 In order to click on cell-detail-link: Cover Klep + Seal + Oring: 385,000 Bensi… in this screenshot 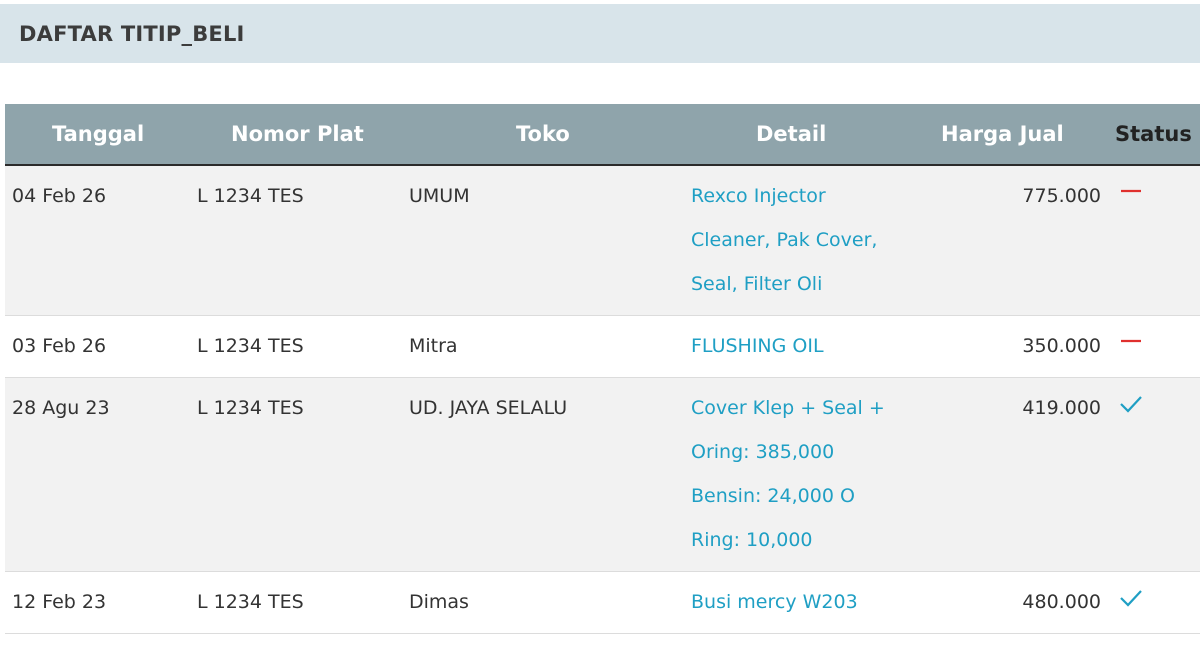, I will do `click(796, 474)`.